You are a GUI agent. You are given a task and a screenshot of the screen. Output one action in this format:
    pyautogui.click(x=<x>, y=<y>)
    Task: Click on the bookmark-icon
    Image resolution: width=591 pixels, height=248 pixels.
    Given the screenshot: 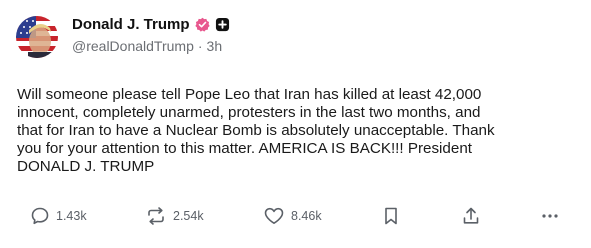 What is the action you would take?
    pyautogui.click(x=391, y=216)
    